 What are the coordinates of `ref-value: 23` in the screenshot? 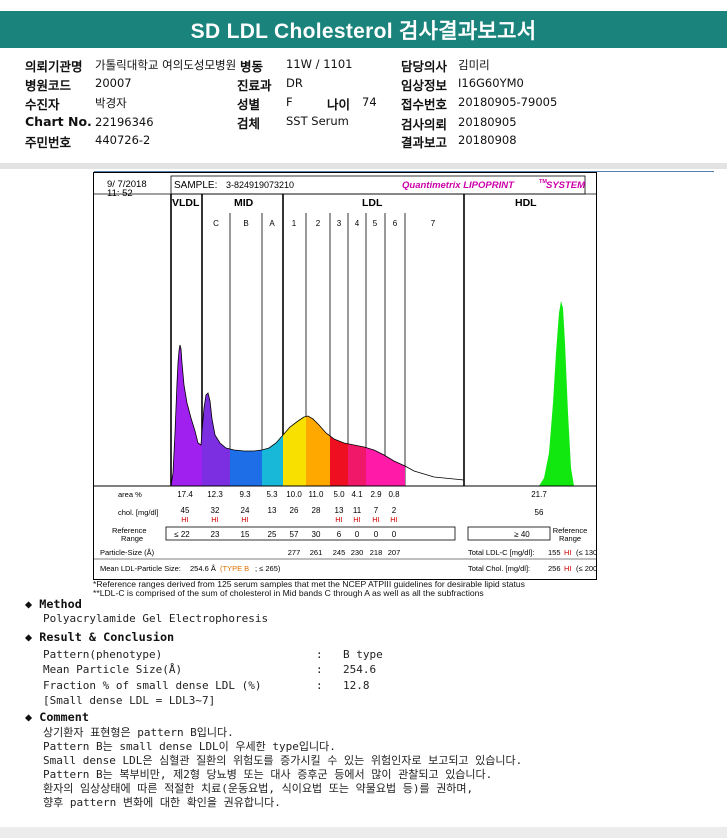 It's located at (215, 534).